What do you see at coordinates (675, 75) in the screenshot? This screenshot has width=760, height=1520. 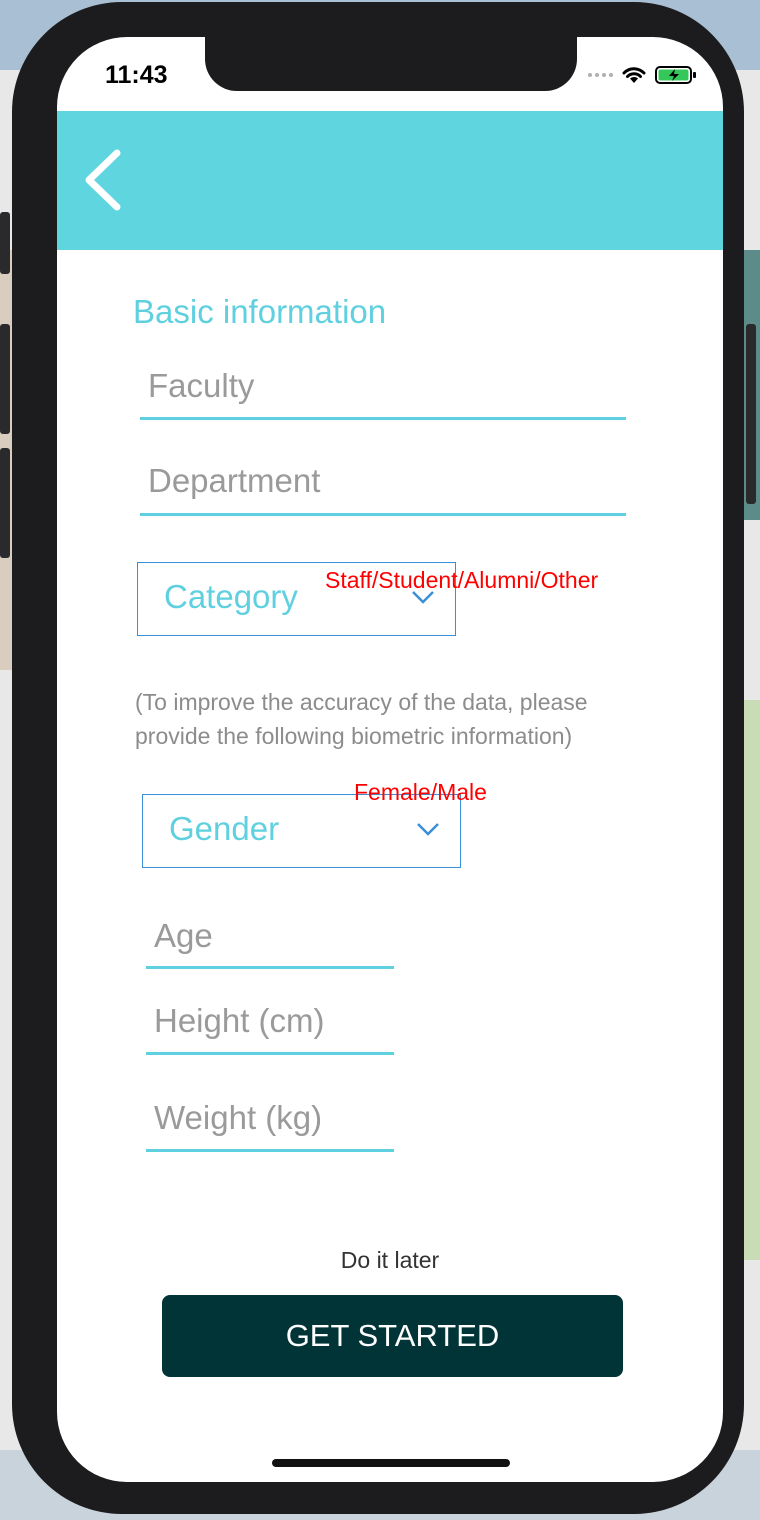 I see `battery-icon` at bounding box center [675, 75].